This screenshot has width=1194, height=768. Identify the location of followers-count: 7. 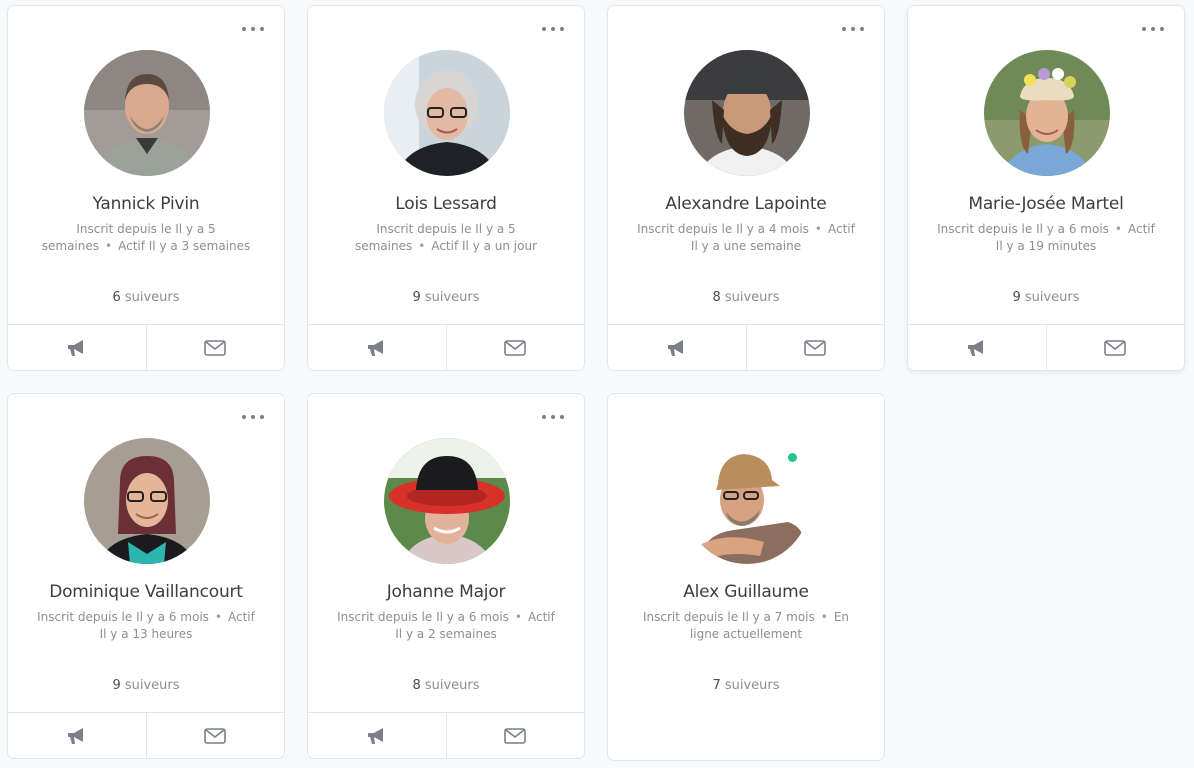
(716, 685).